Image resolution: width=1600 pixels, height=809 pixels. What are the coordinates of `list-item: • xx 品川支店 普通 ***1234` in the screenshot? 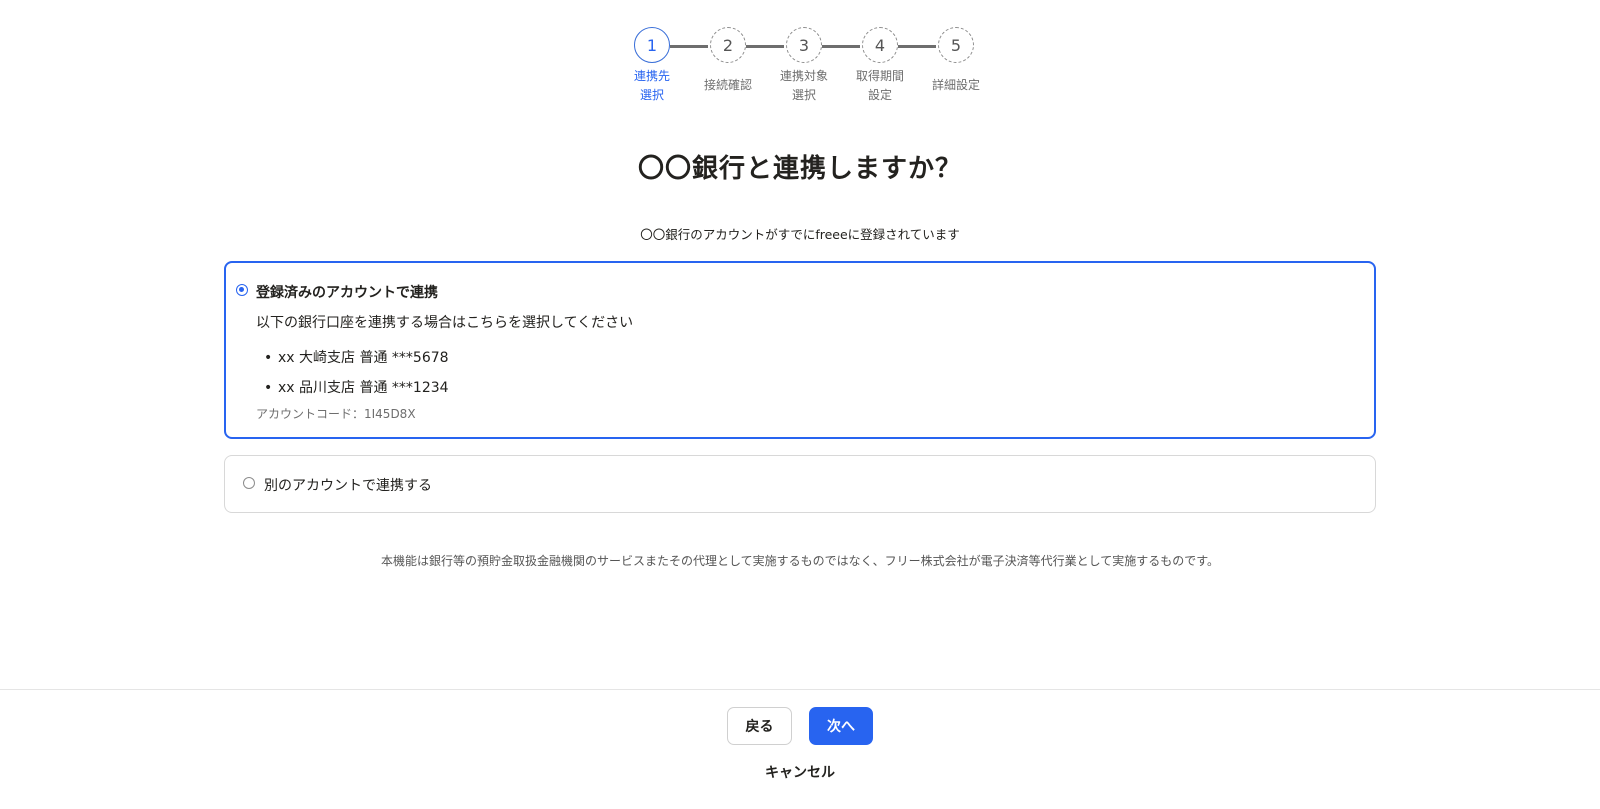 It's located at (356, 388).